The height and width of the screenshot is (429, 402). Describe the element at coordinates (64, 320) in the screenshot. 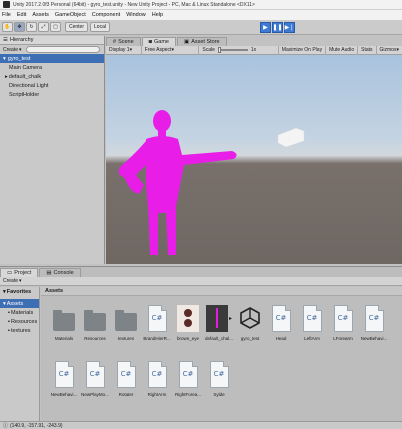

I see `folder-icon` at that location.